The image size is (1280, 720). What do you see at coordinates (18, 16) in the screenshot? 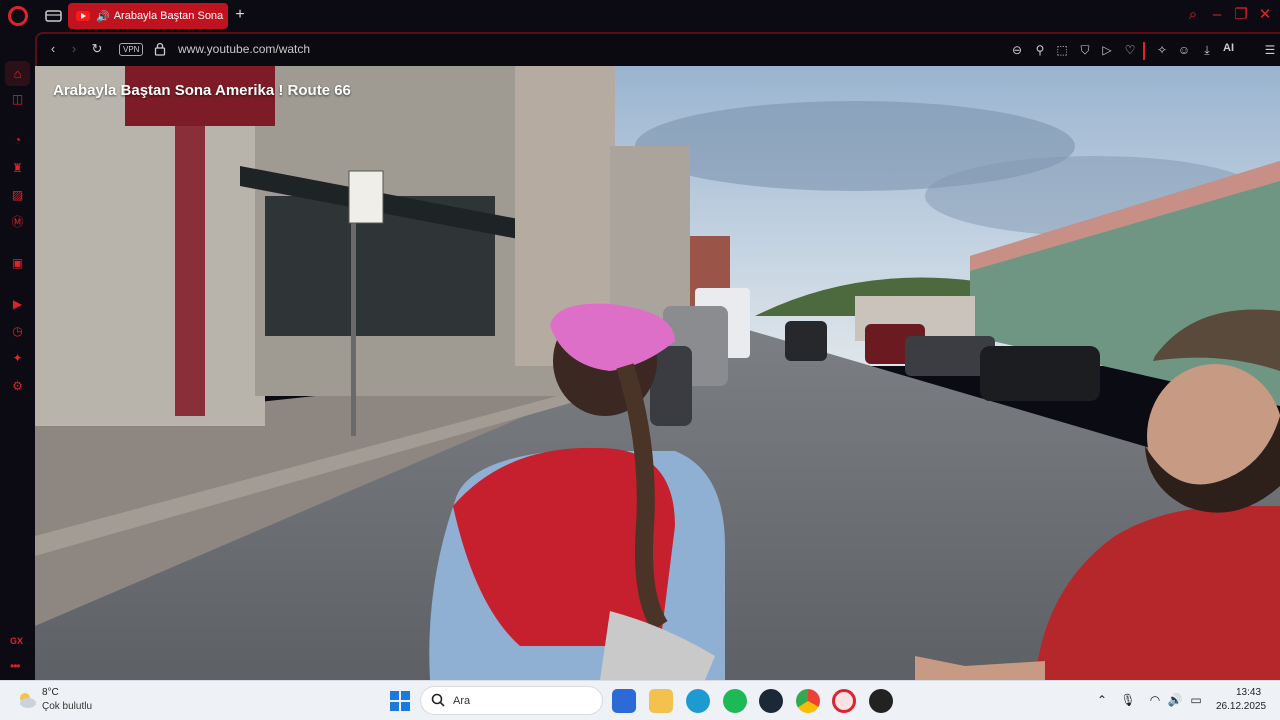
I see `opera-logo-icon` at bounding box center [18, 16].